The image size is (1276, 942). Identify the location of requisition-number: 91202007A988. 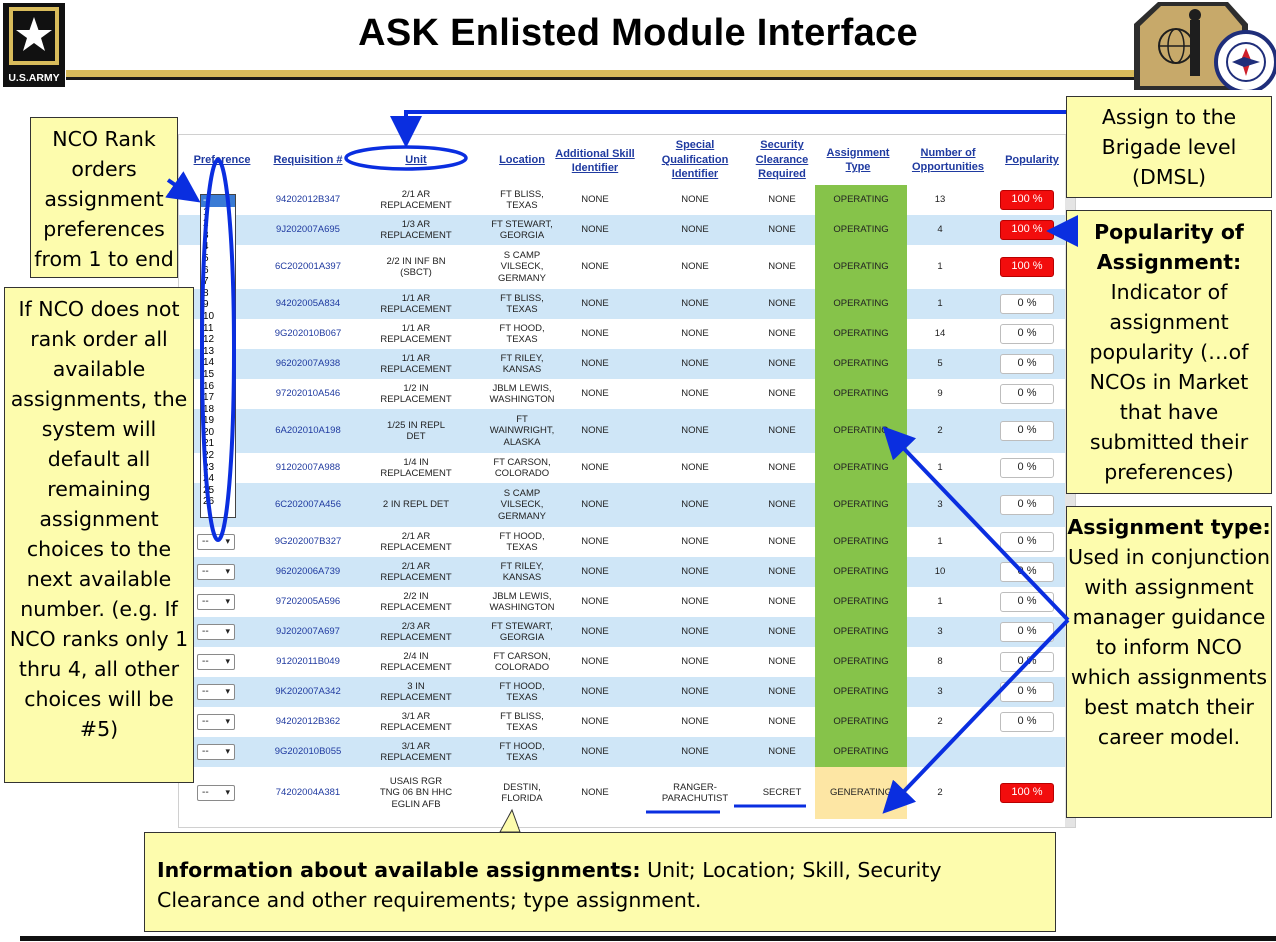
(308, 468).